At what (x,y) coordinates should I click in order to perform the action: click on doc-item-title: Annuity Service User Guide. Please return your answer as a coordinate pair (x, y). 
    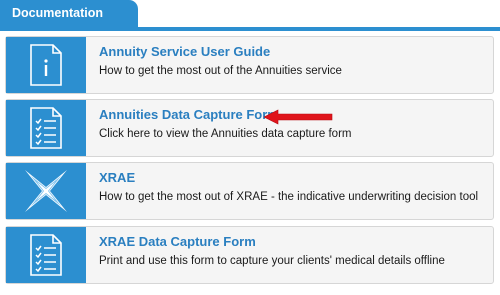
    Looking at the image, I should click on (220, 51).